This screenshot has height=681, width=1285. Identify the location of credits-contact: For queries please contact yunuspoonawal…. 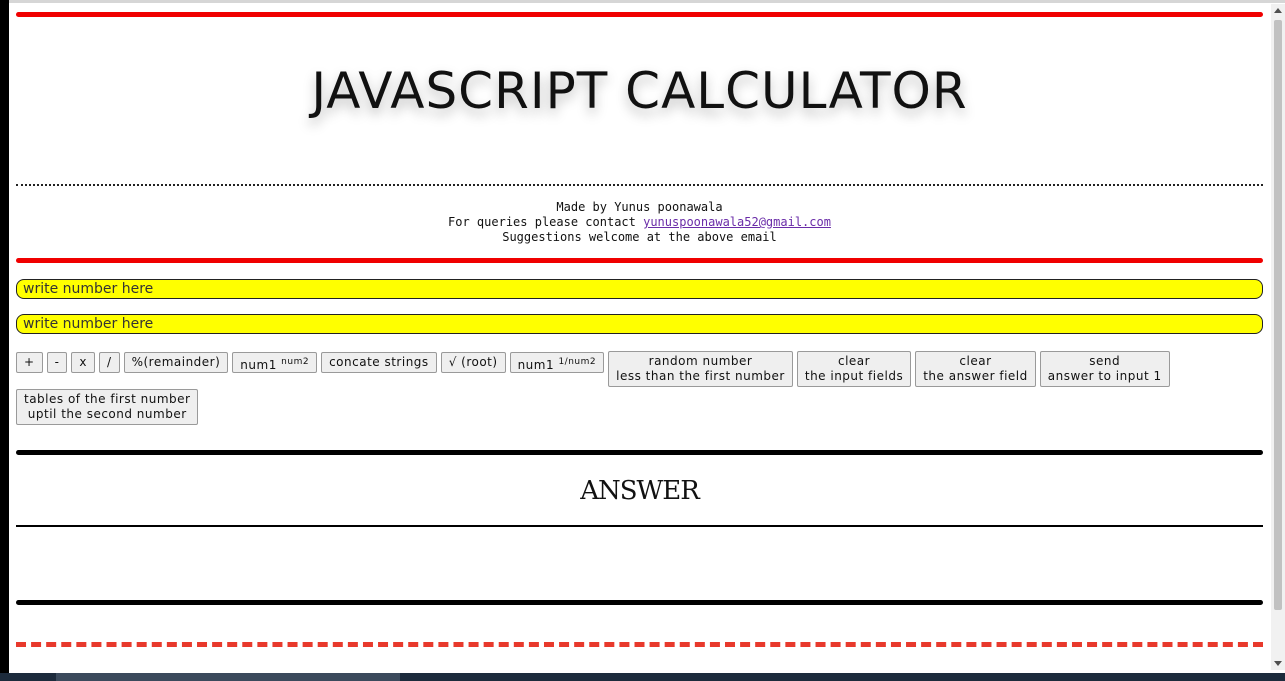
(639, 222).